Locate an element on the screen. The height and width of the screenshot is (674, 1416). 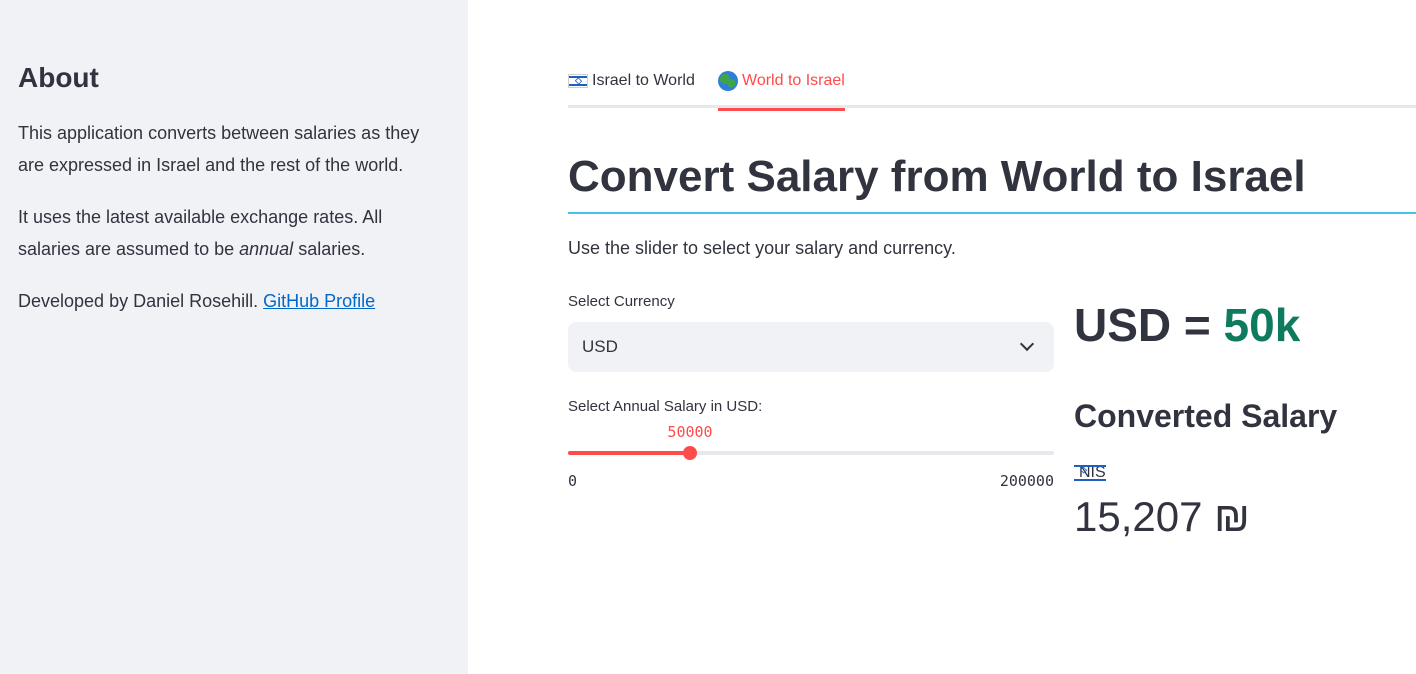
chevron-down-icon is located at coordinates (1027, 344).